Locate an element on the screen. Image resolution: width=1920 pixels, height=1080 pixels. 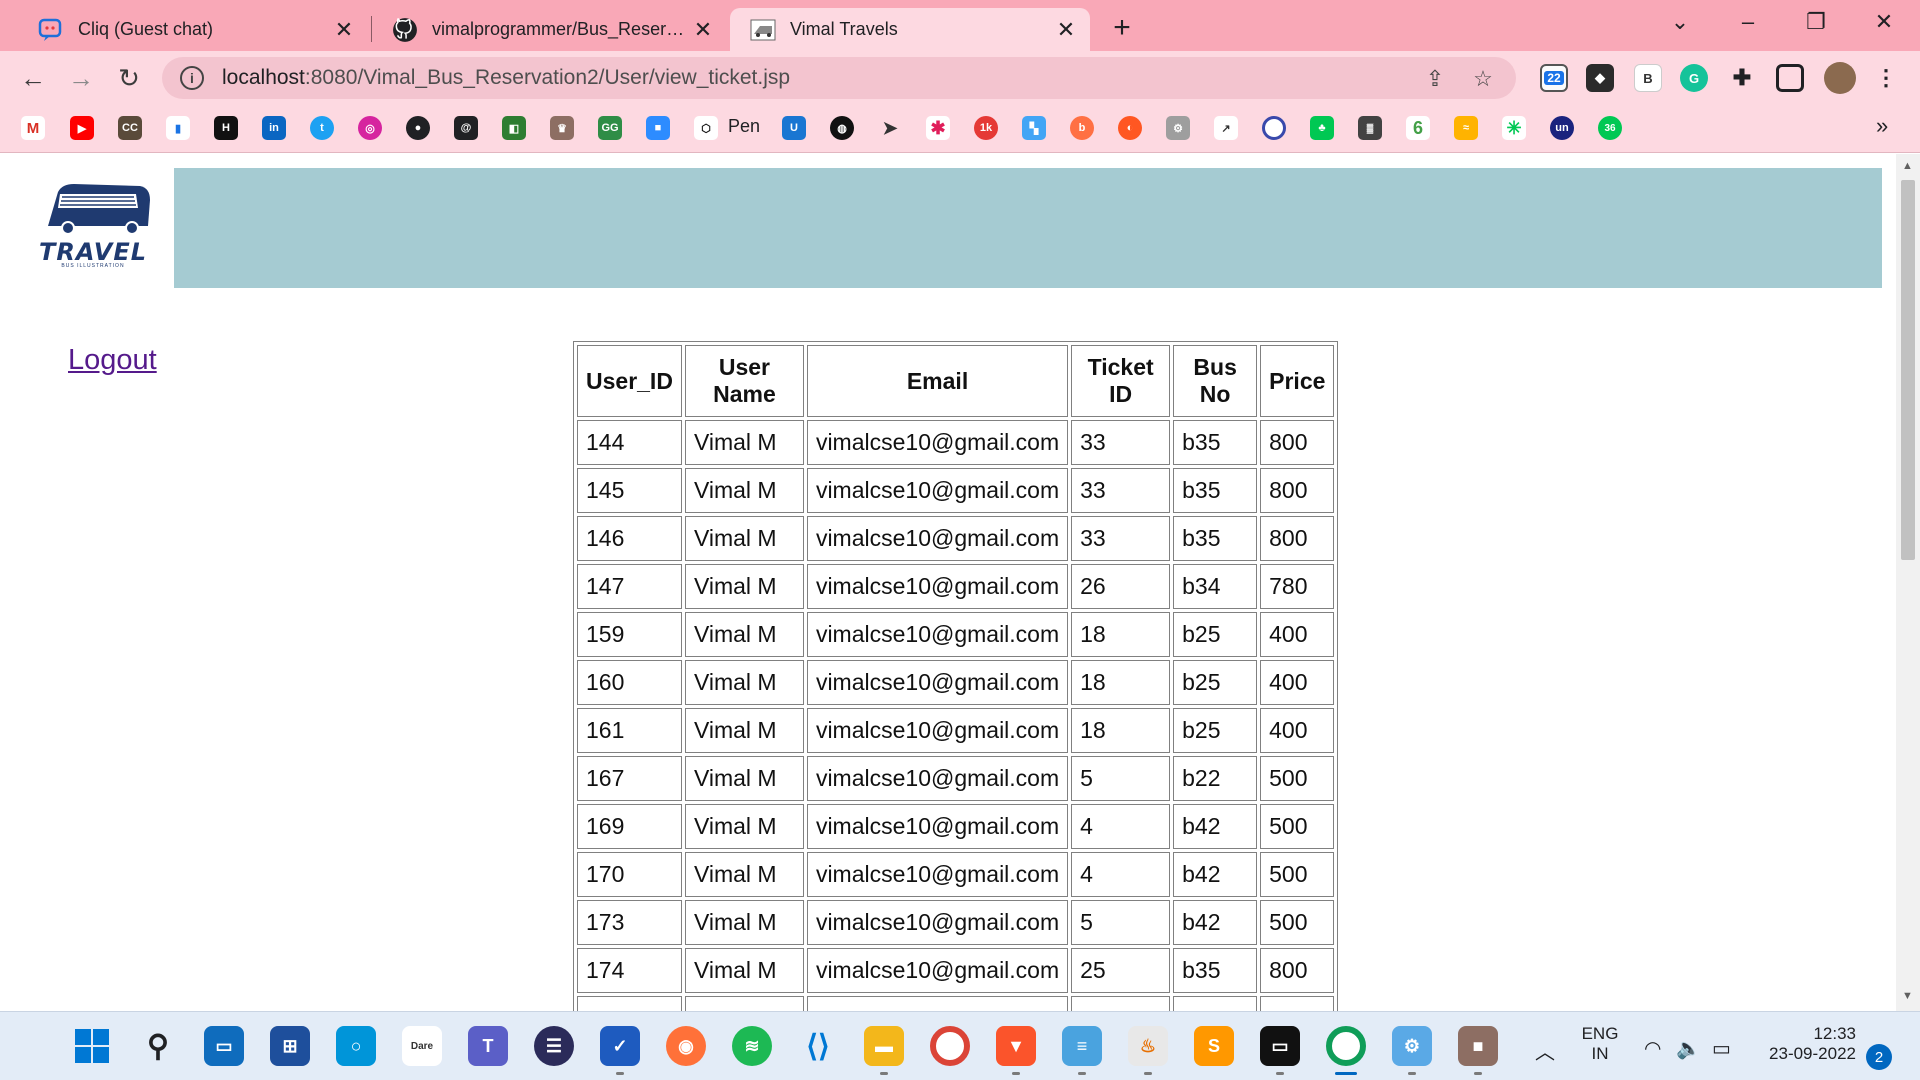
twitter-bookmark-icon: t is located at coordinates (322, 128).